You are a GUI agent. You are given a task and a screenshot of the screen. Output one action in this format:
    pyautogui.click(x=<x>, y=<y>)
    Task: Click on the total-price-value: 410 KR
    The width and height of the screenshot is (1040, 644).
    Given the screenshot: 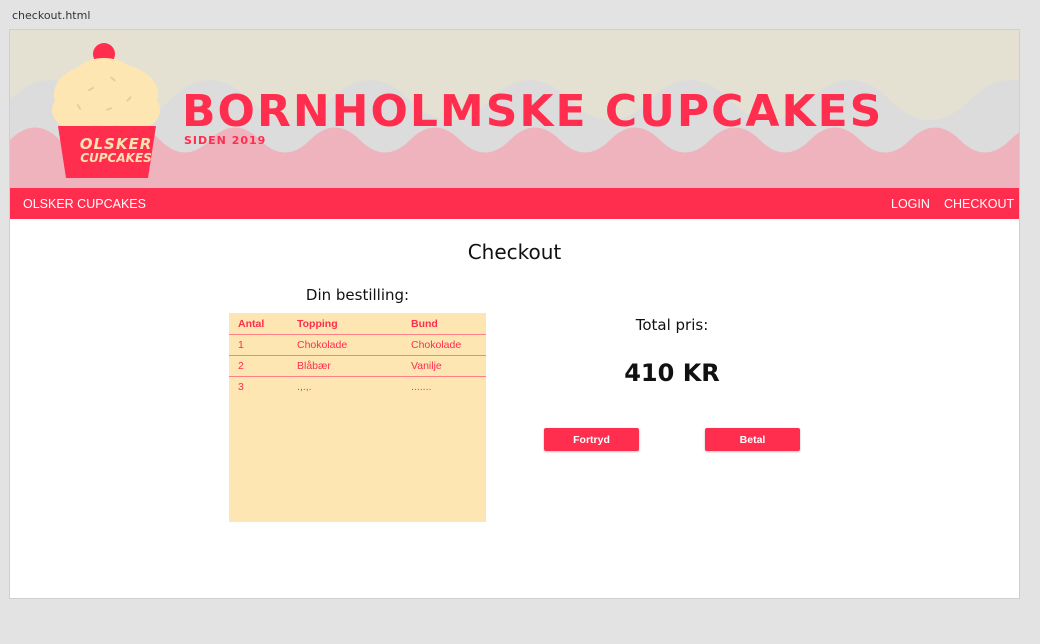 What is the action you would take?
    pyautogui.click(x=672, y=373)
    